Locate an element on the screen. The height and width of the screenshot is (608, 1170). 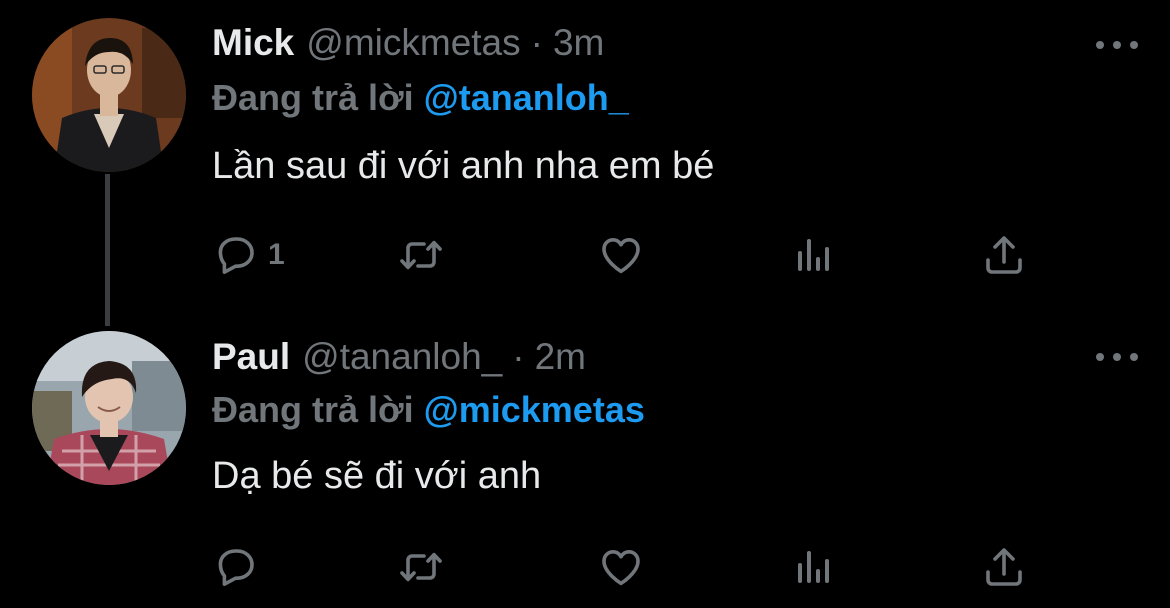
replying-to-mention: @tananloh_ is located at coordinates (526, 97).